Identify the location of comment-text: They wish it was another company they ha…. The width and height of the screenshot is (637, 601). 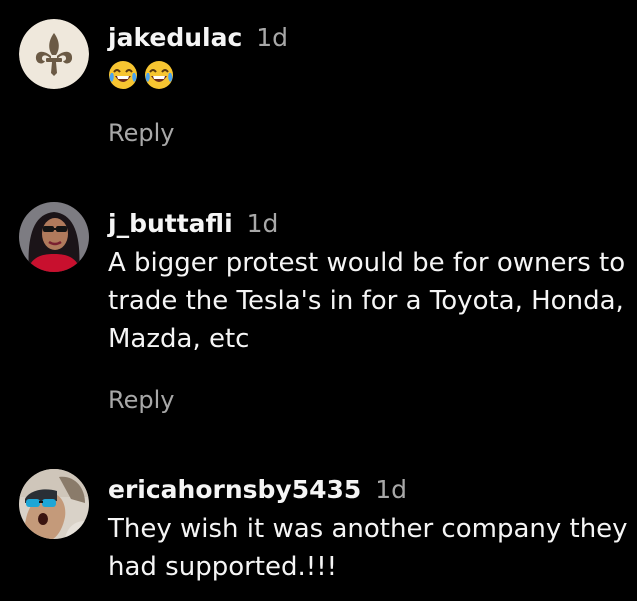
(368, 548).